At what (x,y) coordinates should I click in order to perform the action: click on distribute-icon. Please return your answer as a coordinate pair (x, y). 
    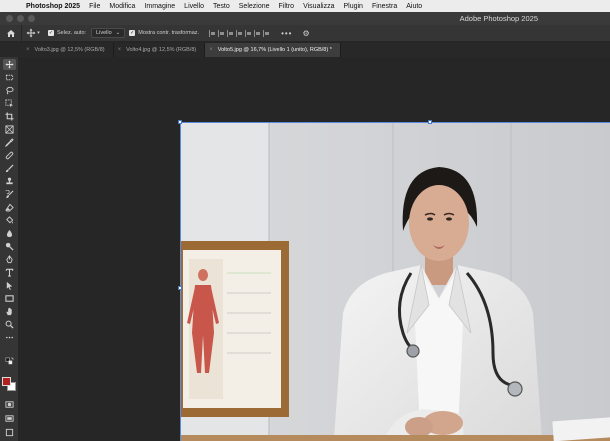
    Looking at the image, I should click on (266, 33).